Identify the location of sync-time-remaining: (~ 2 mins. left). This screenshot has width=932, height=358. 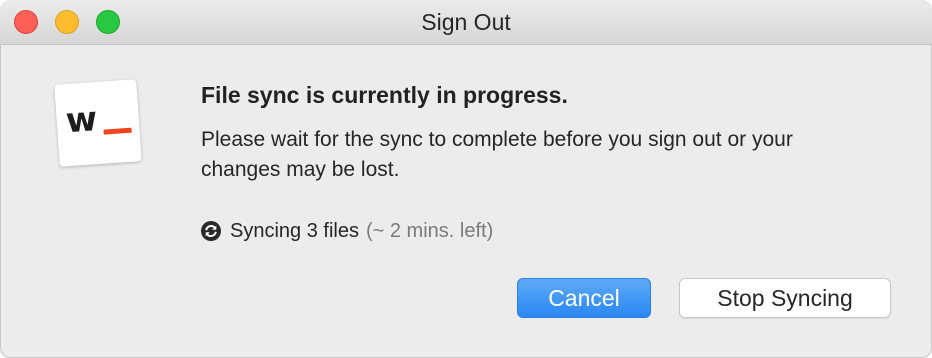
(429, 230).